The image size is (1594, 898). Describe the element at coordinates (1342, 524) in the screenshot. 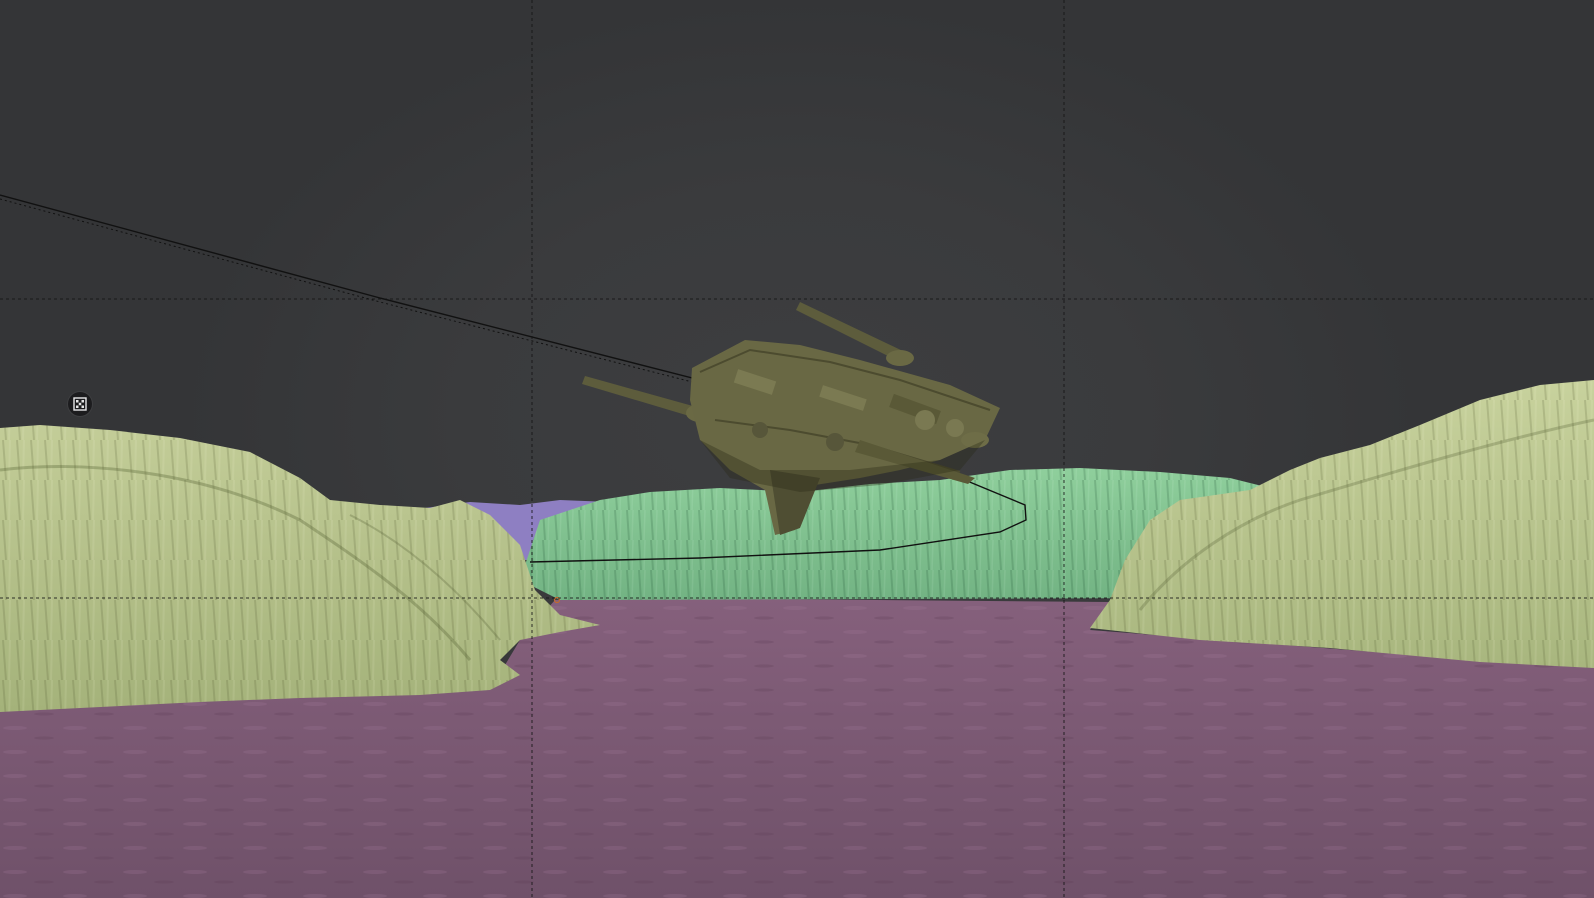

I see `cliffs-right` at that location.